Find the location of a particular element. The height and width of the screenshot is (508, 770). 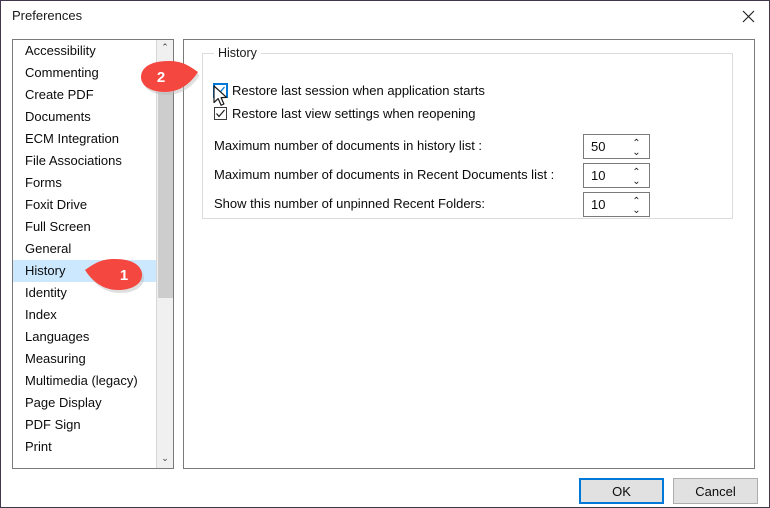

close-icon is located at coordinates (748, 16).